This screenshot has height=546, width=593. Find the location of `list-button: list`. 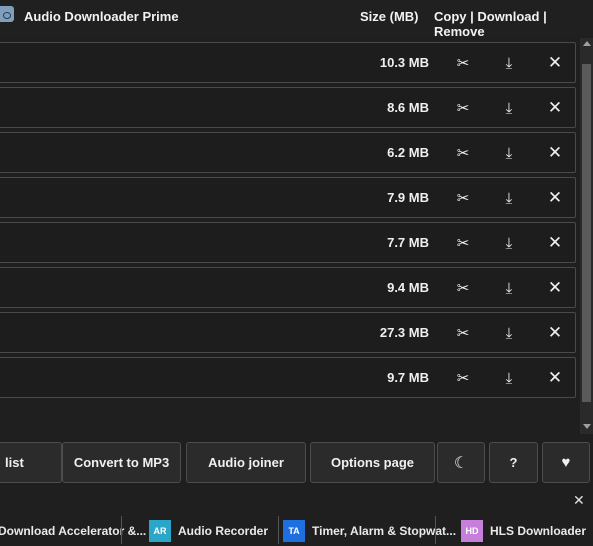

list-button: list is located at coordinates (31, 462).